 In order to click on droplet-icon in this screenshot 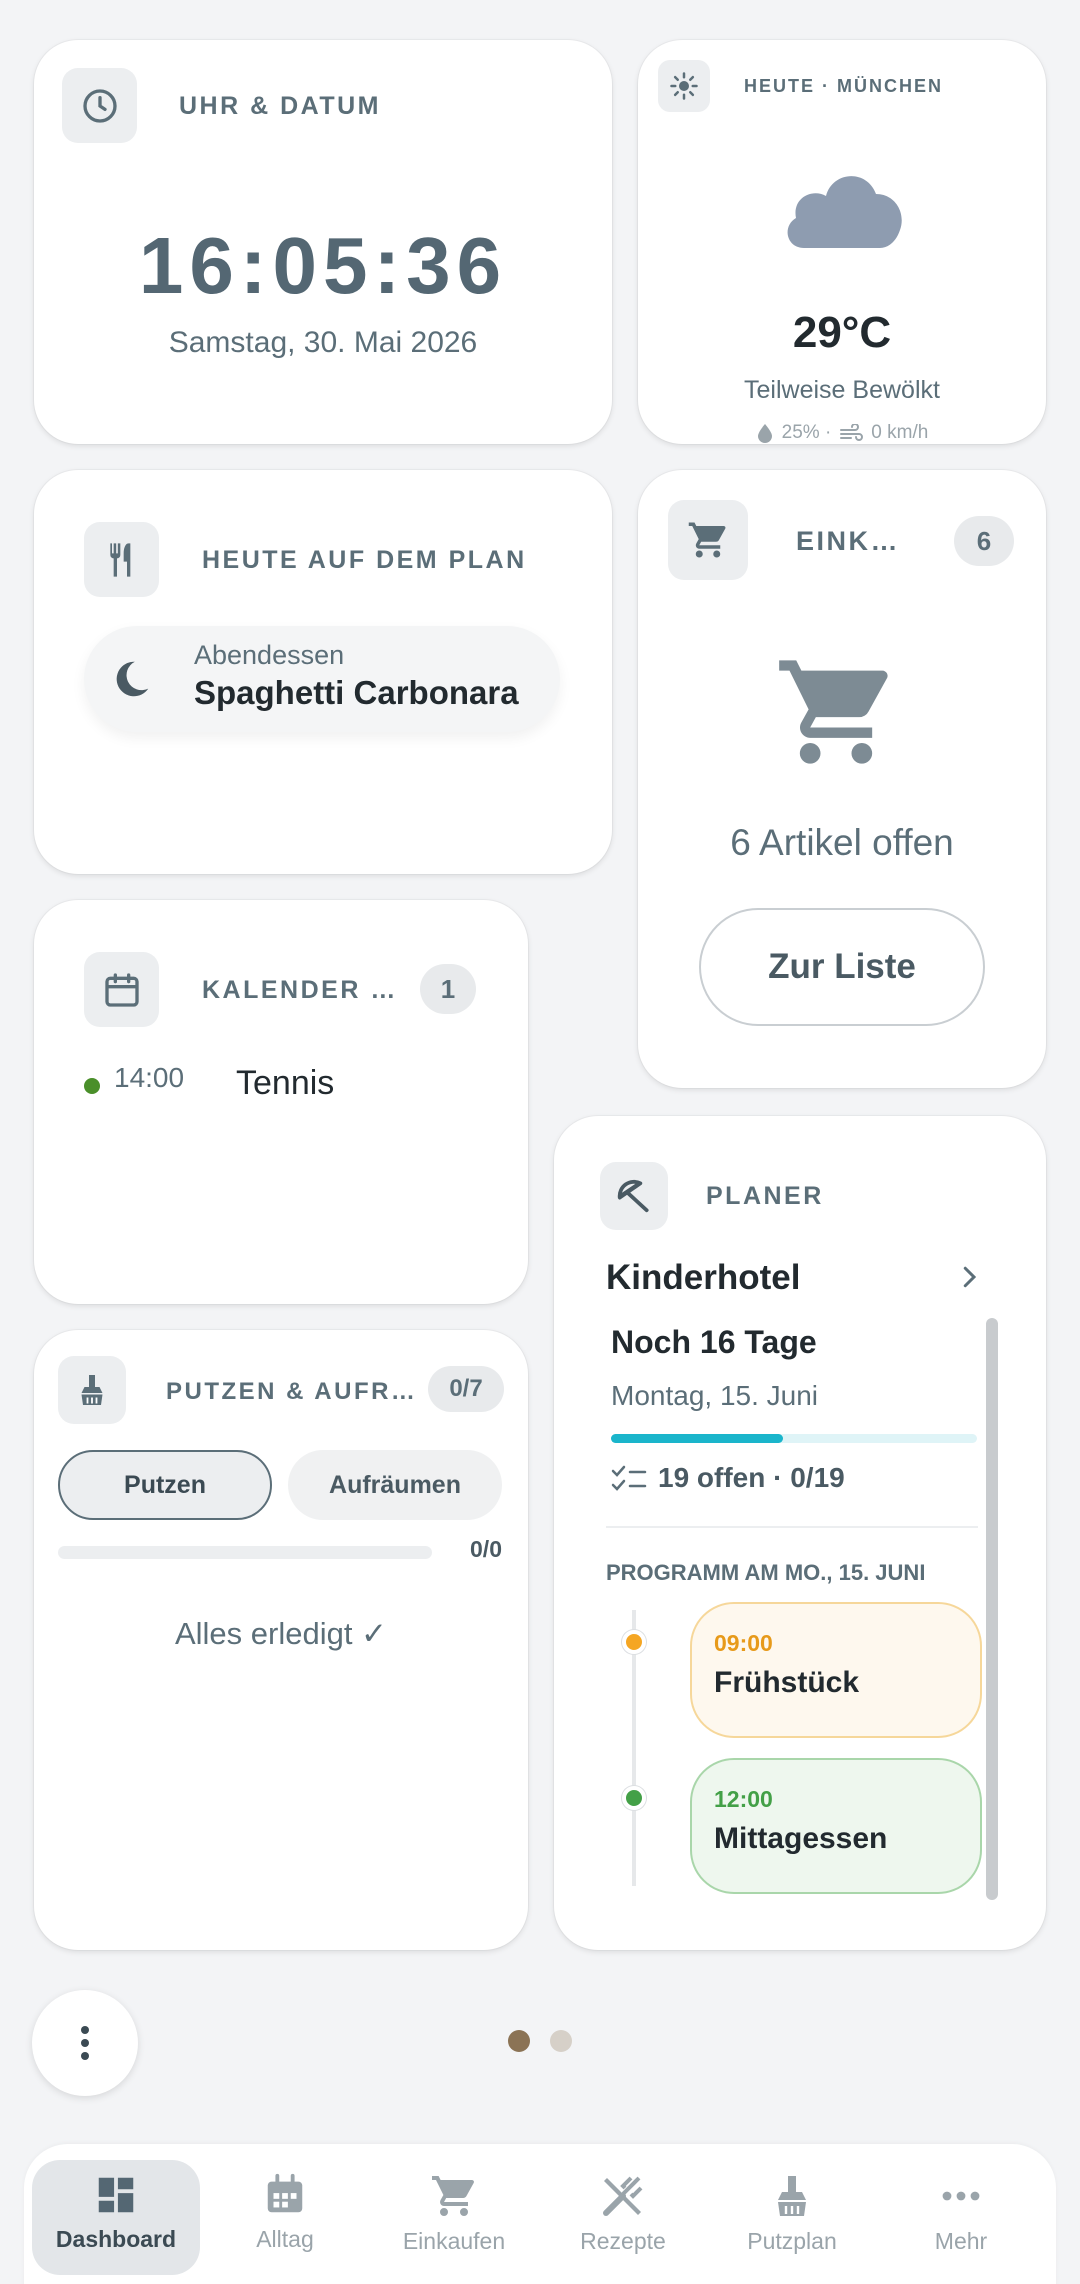, I will do `click(764, 433)`.